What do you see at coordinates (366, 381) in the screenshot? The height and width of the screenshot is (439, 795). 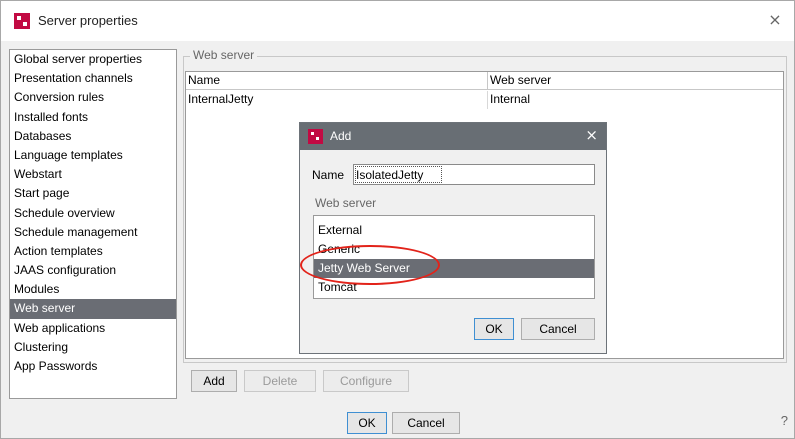 I see `configure-button: Configure` at bounding box center [366, 381].